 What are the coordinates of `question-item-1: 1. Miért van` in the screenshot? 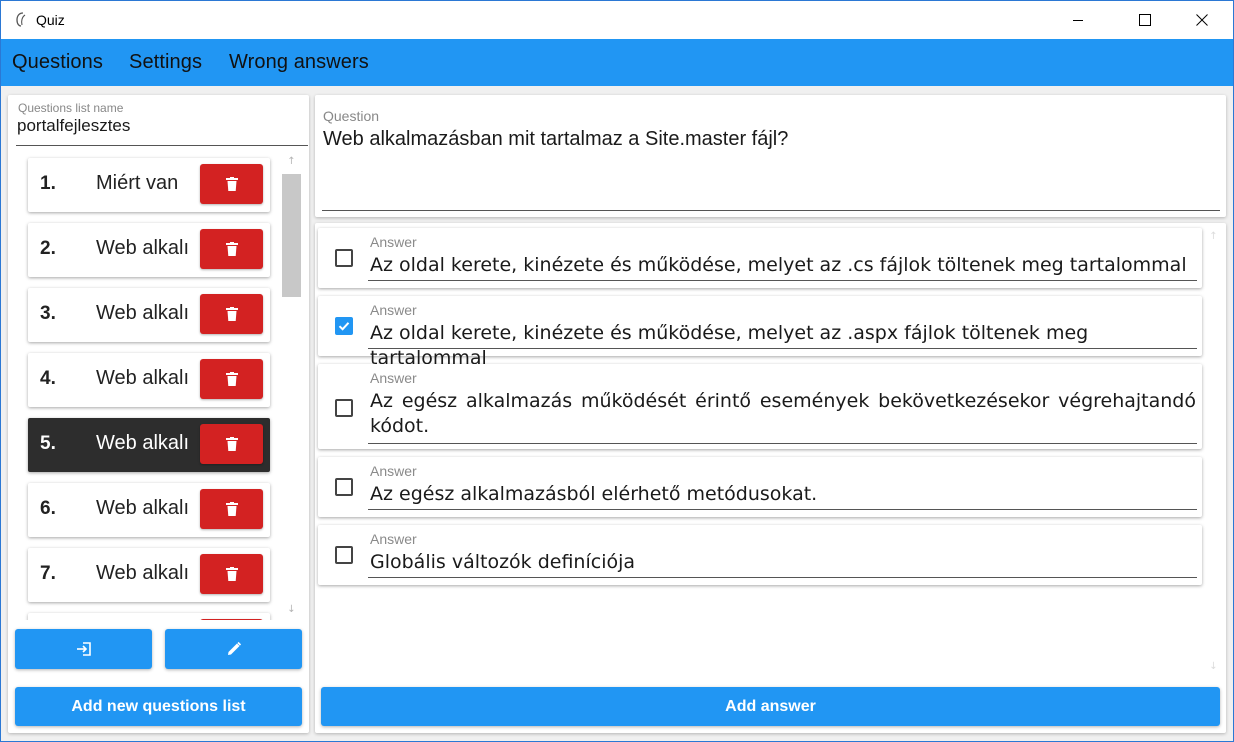 It's located at (149, 185).